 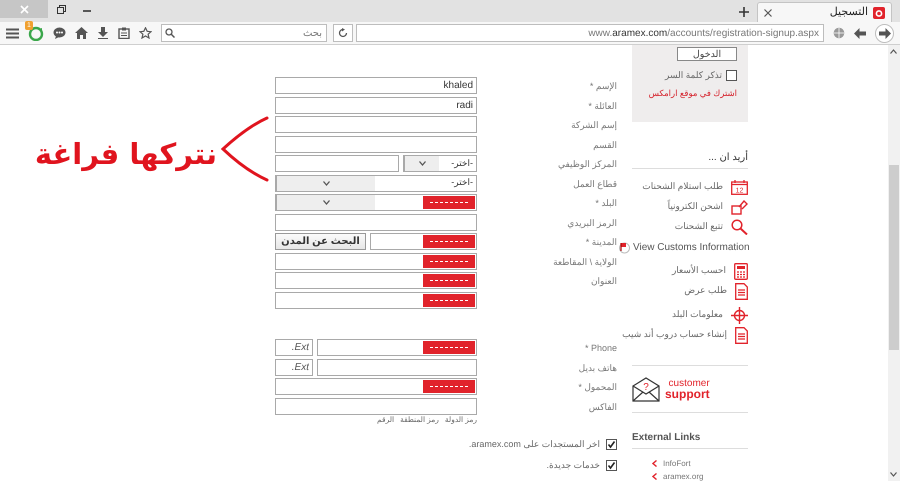 I want to click on chat-icon, so click(x=59, y=33).